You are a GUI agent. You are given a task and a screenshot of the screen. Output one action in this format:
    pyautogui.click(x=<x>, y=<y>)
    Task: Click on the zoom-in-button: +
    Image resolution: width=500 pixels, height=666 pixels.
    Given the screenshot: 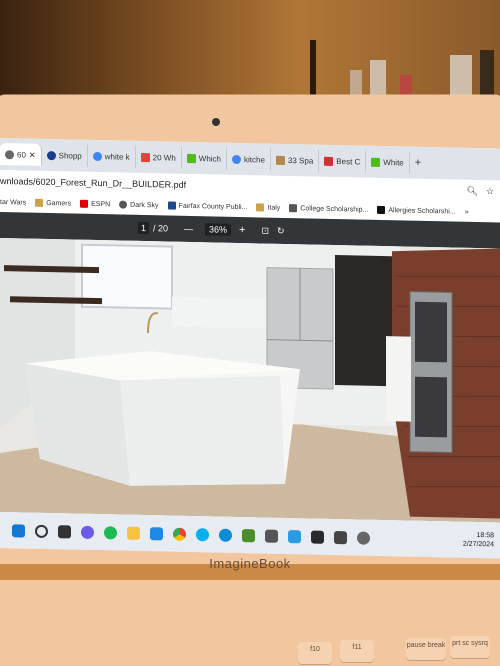 What is the action you would take?
    pyautogui.click(x=242, y=230)
    